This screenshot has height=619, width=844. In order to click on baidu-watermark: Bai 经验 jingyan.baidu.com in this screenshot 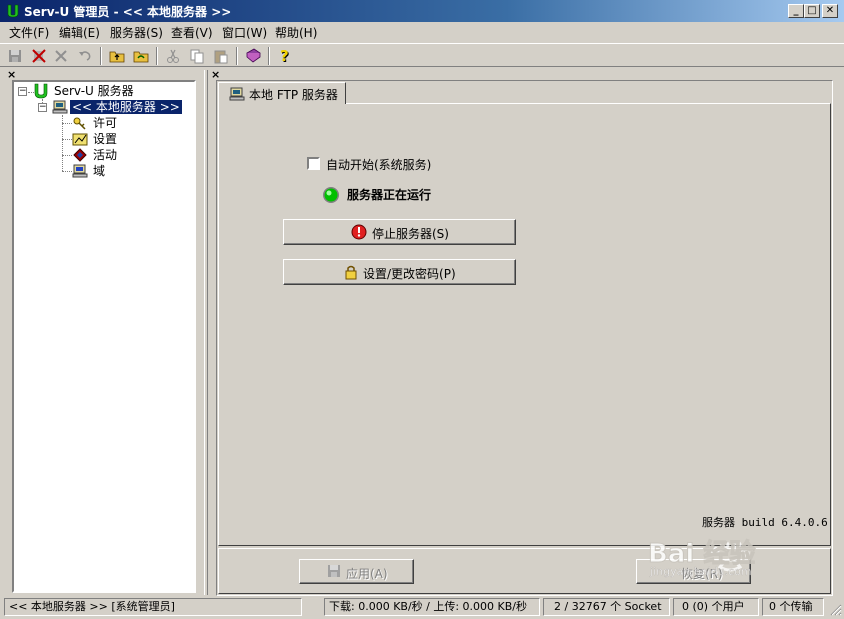, I will do `click(740, 553)`.